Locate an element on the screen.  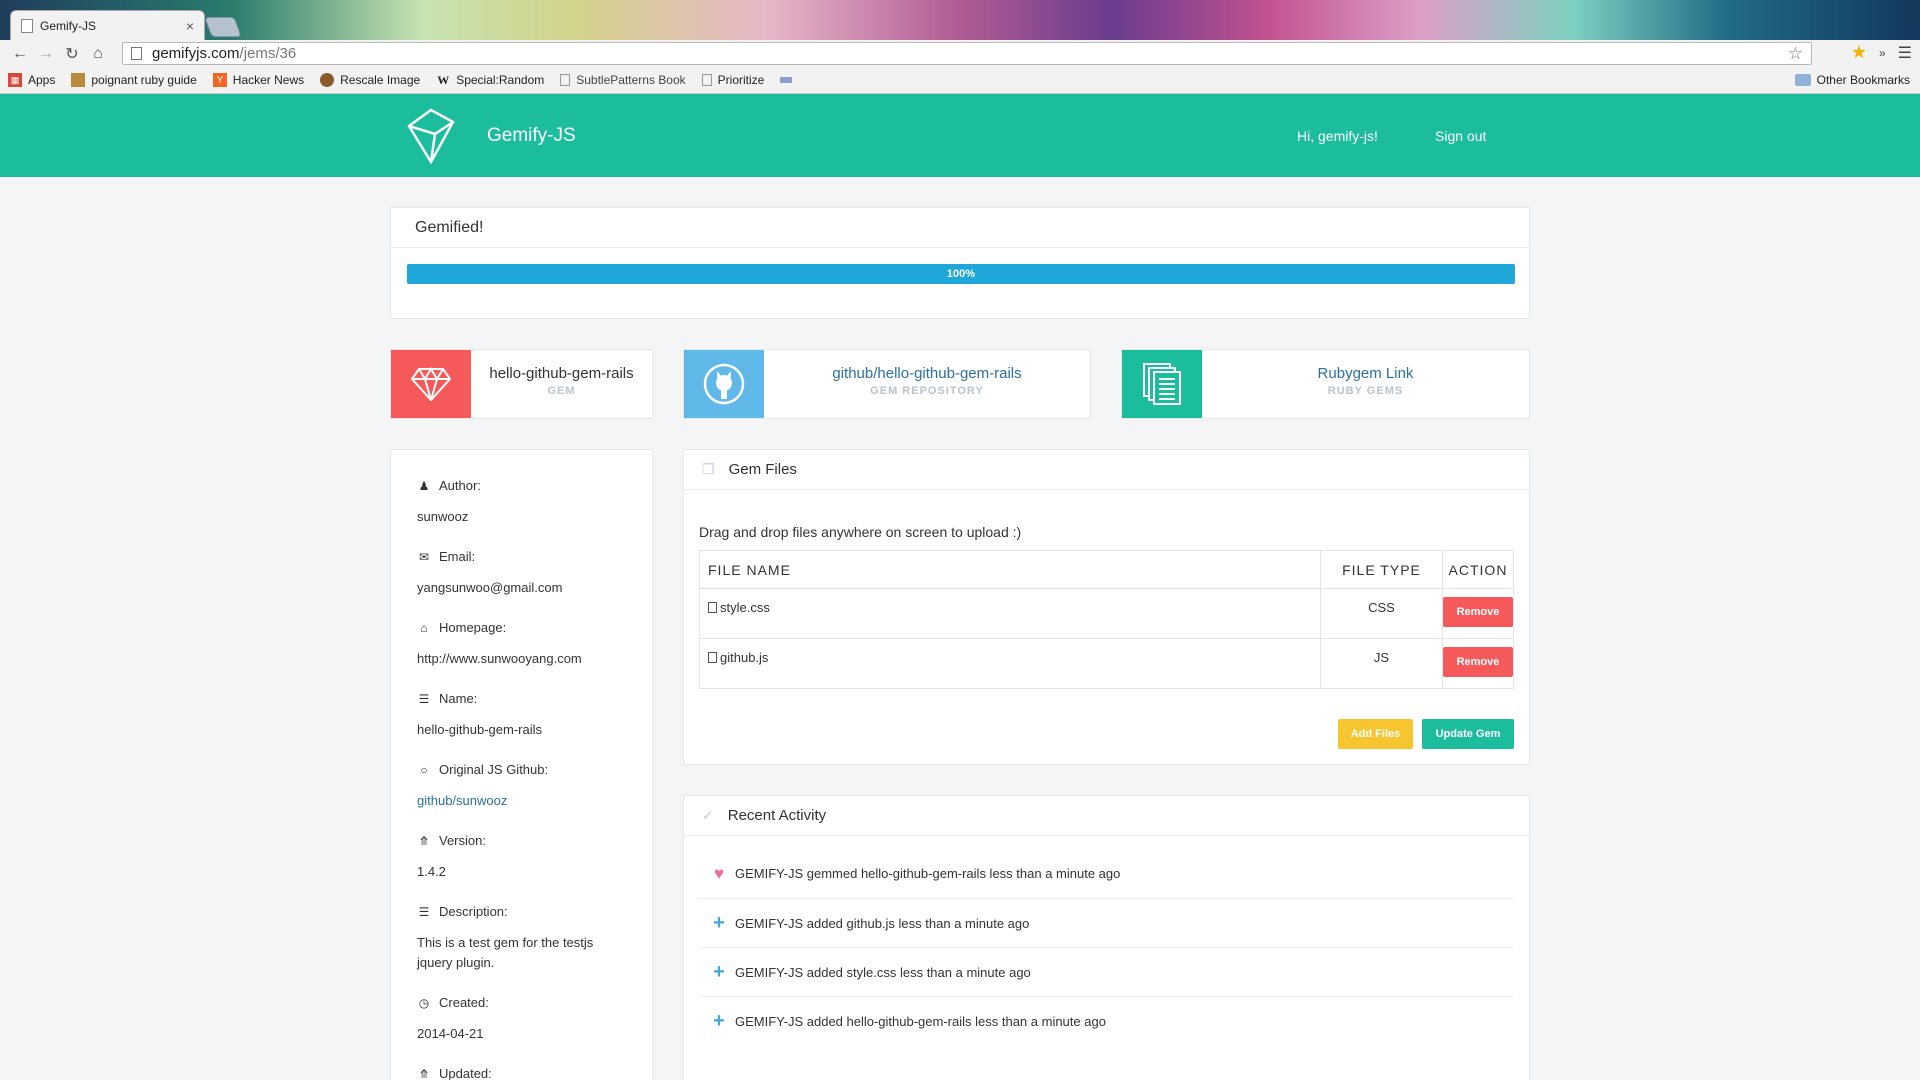
github-item: ○ Original JS Github: github/sunwooz is located at coordinates (534, 786).